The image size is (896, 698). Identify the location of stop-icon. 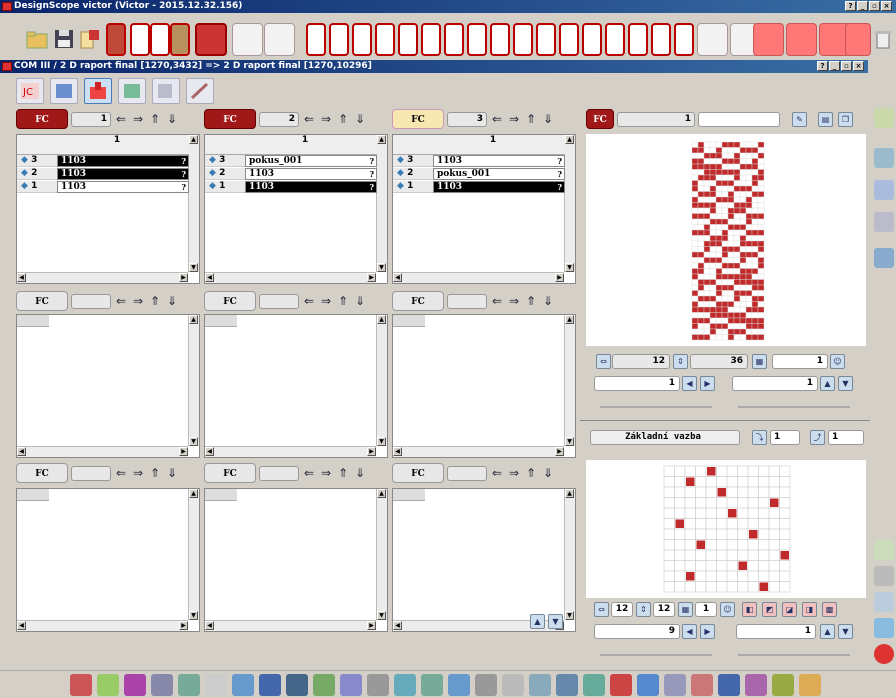
(884, 654).